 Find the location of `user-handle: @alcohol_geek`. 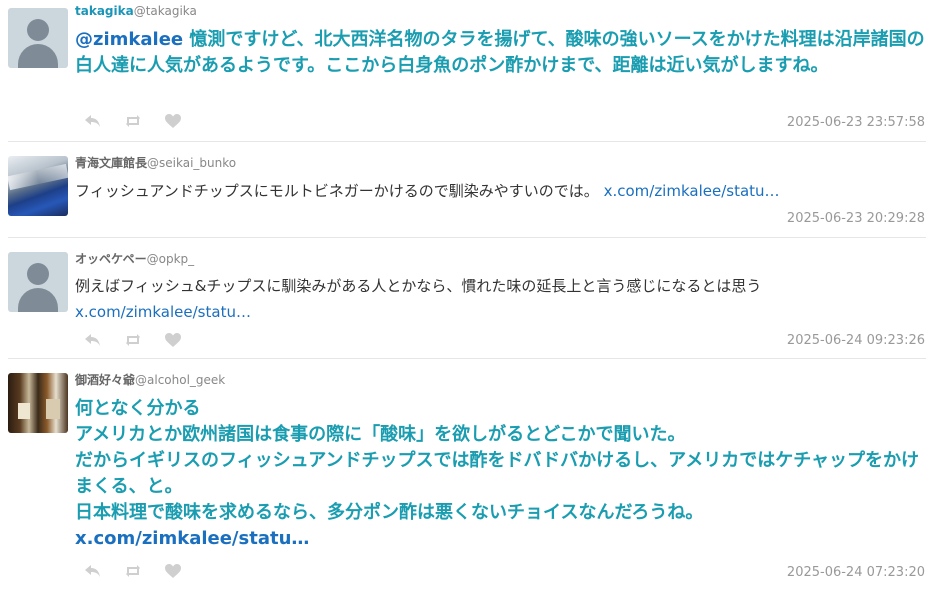

user-handle: @alcohol_geek is located at coordinates (180, 380).